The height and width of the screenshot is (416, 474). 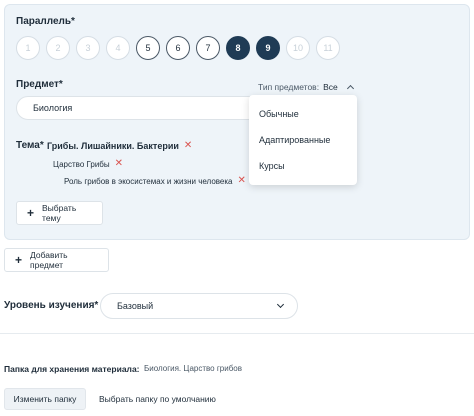 What do you see at coordinates (39, 84) in the screenshot?
I see `subject-label: Предмет*` at bounding box center [39, 84].